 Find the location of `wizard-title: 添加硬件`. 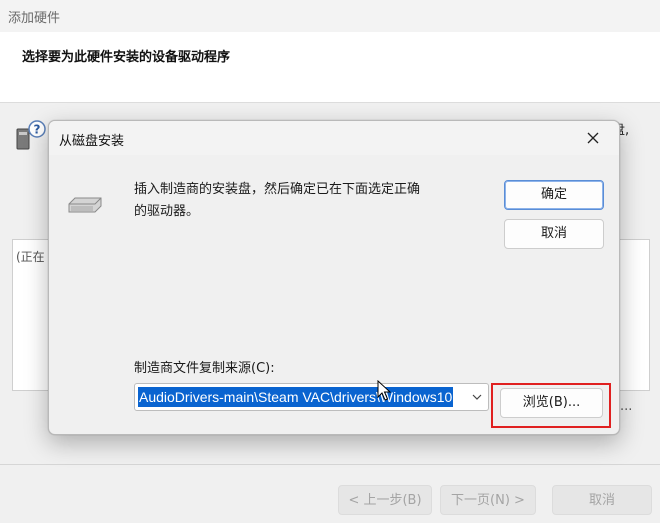

wizard-title: 添加硬件 is located at coordinates (34, 18).